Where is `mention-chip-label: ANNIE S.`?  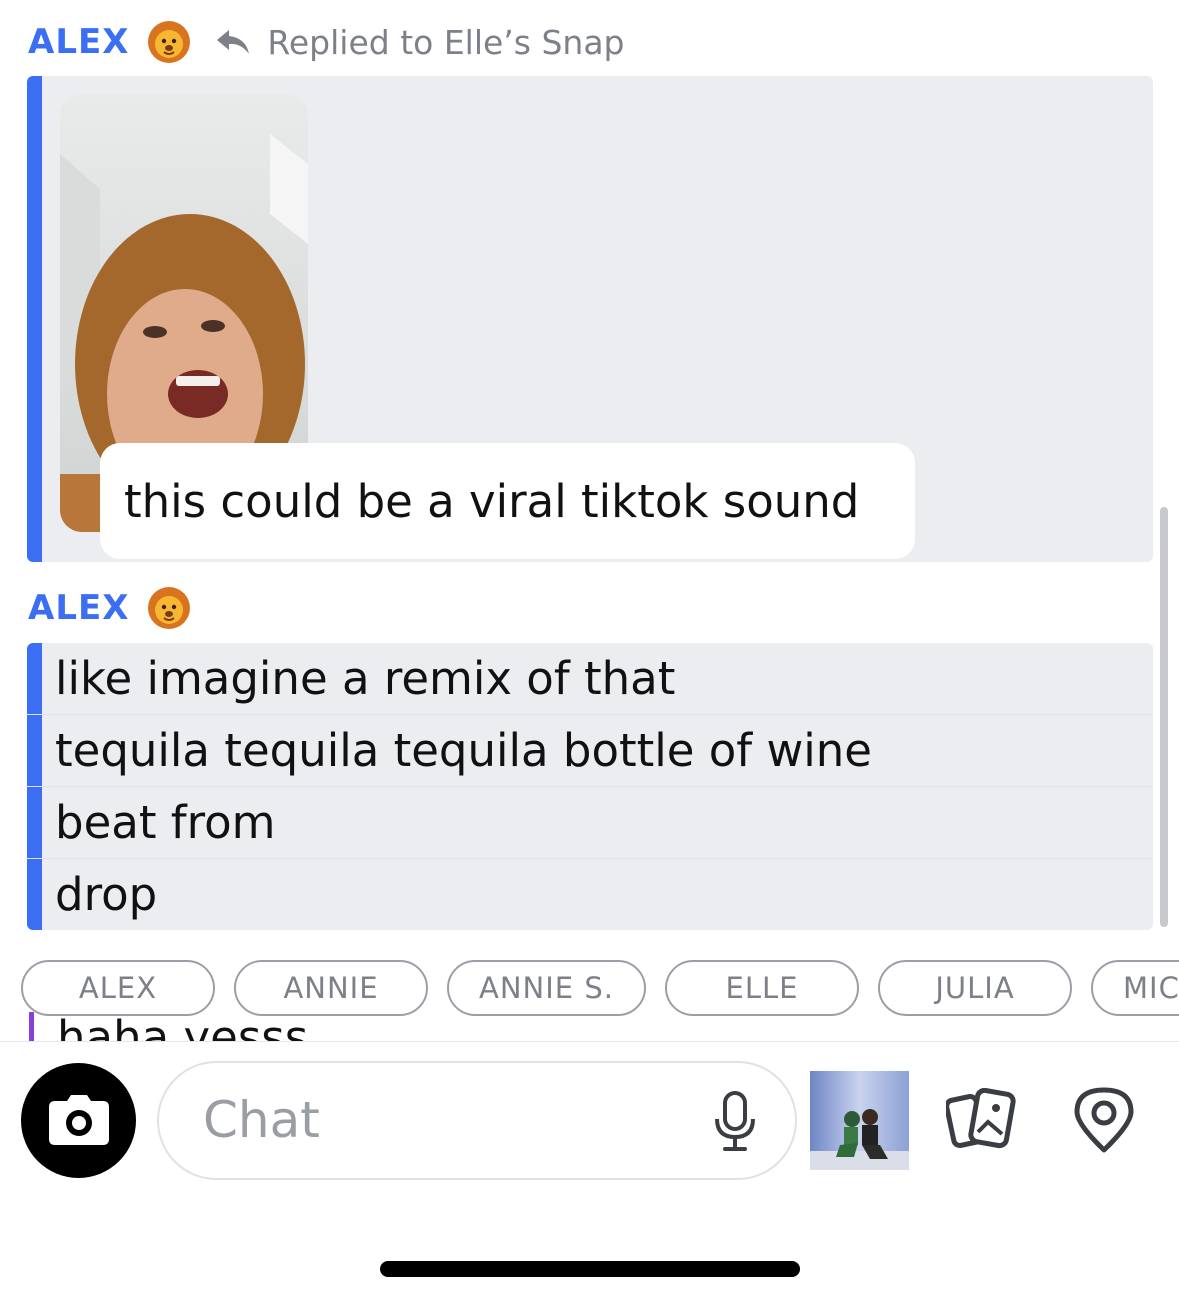
mention-chip-label: ANNIE S. is located at coordinates (546, 988).